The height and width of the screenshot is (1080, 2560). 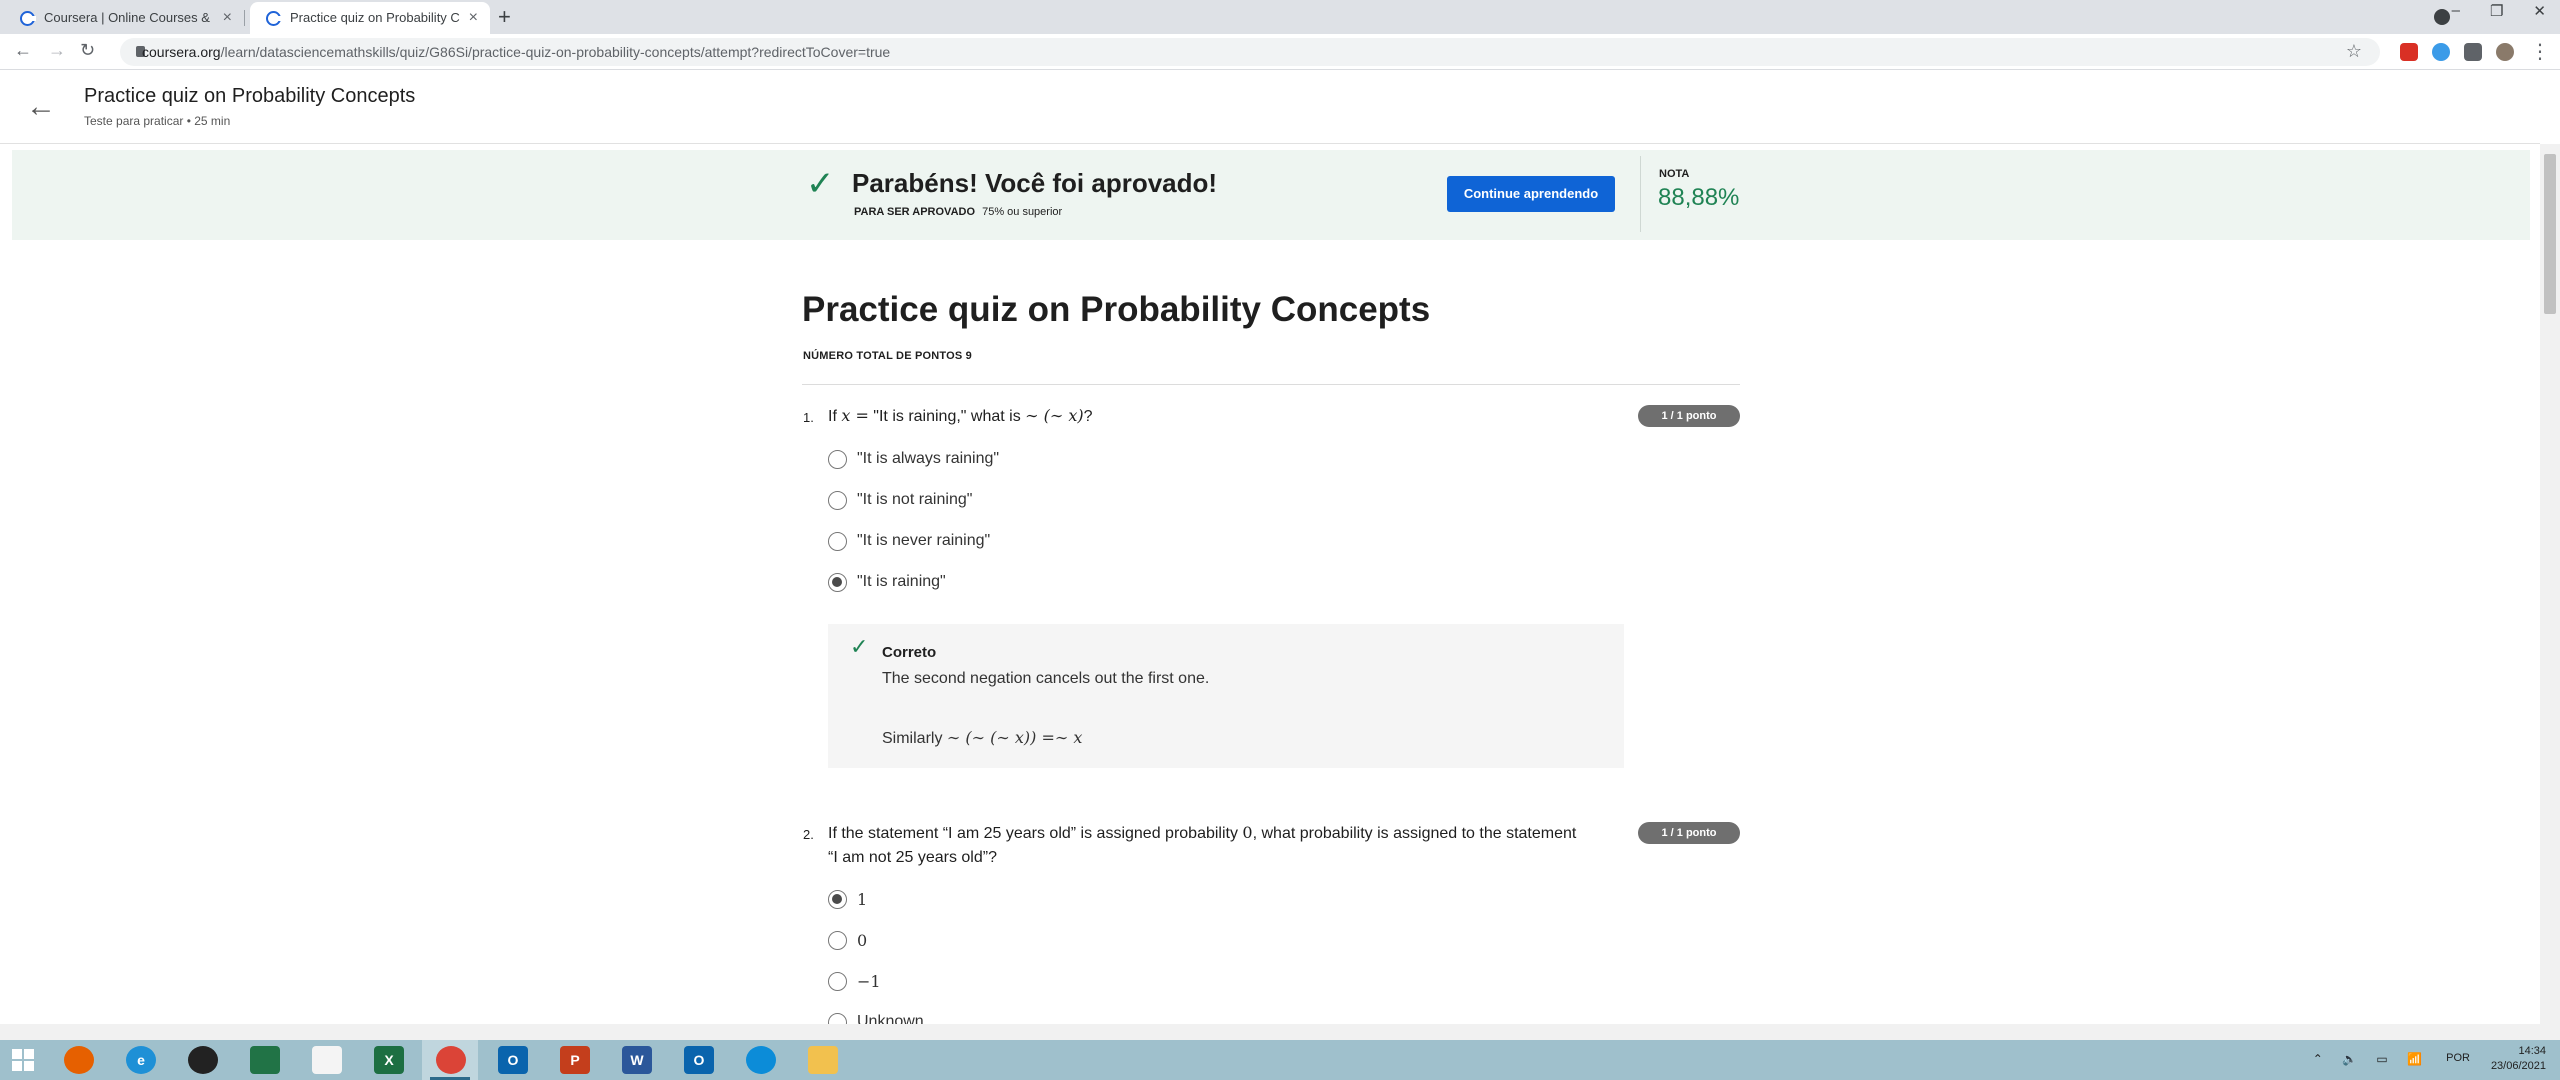 What do you see at coordinates (2518, 1059) in the screenshot?
I see `clock: 14:34 23/06/2021` at bounding box center [2518, 1059].